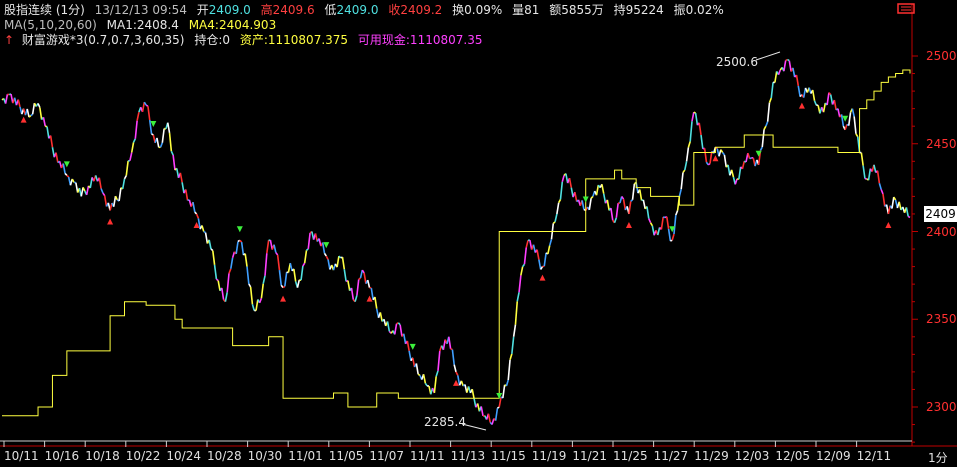  I want to click on amplitude: 振0.02%, so click(698, 10).